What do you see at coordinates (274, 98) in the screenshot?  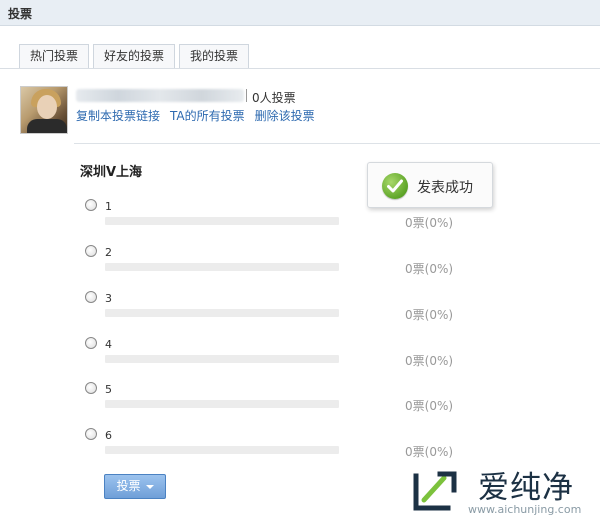 I see `vote-count: 0人投票` at bounding box center [274, 98].